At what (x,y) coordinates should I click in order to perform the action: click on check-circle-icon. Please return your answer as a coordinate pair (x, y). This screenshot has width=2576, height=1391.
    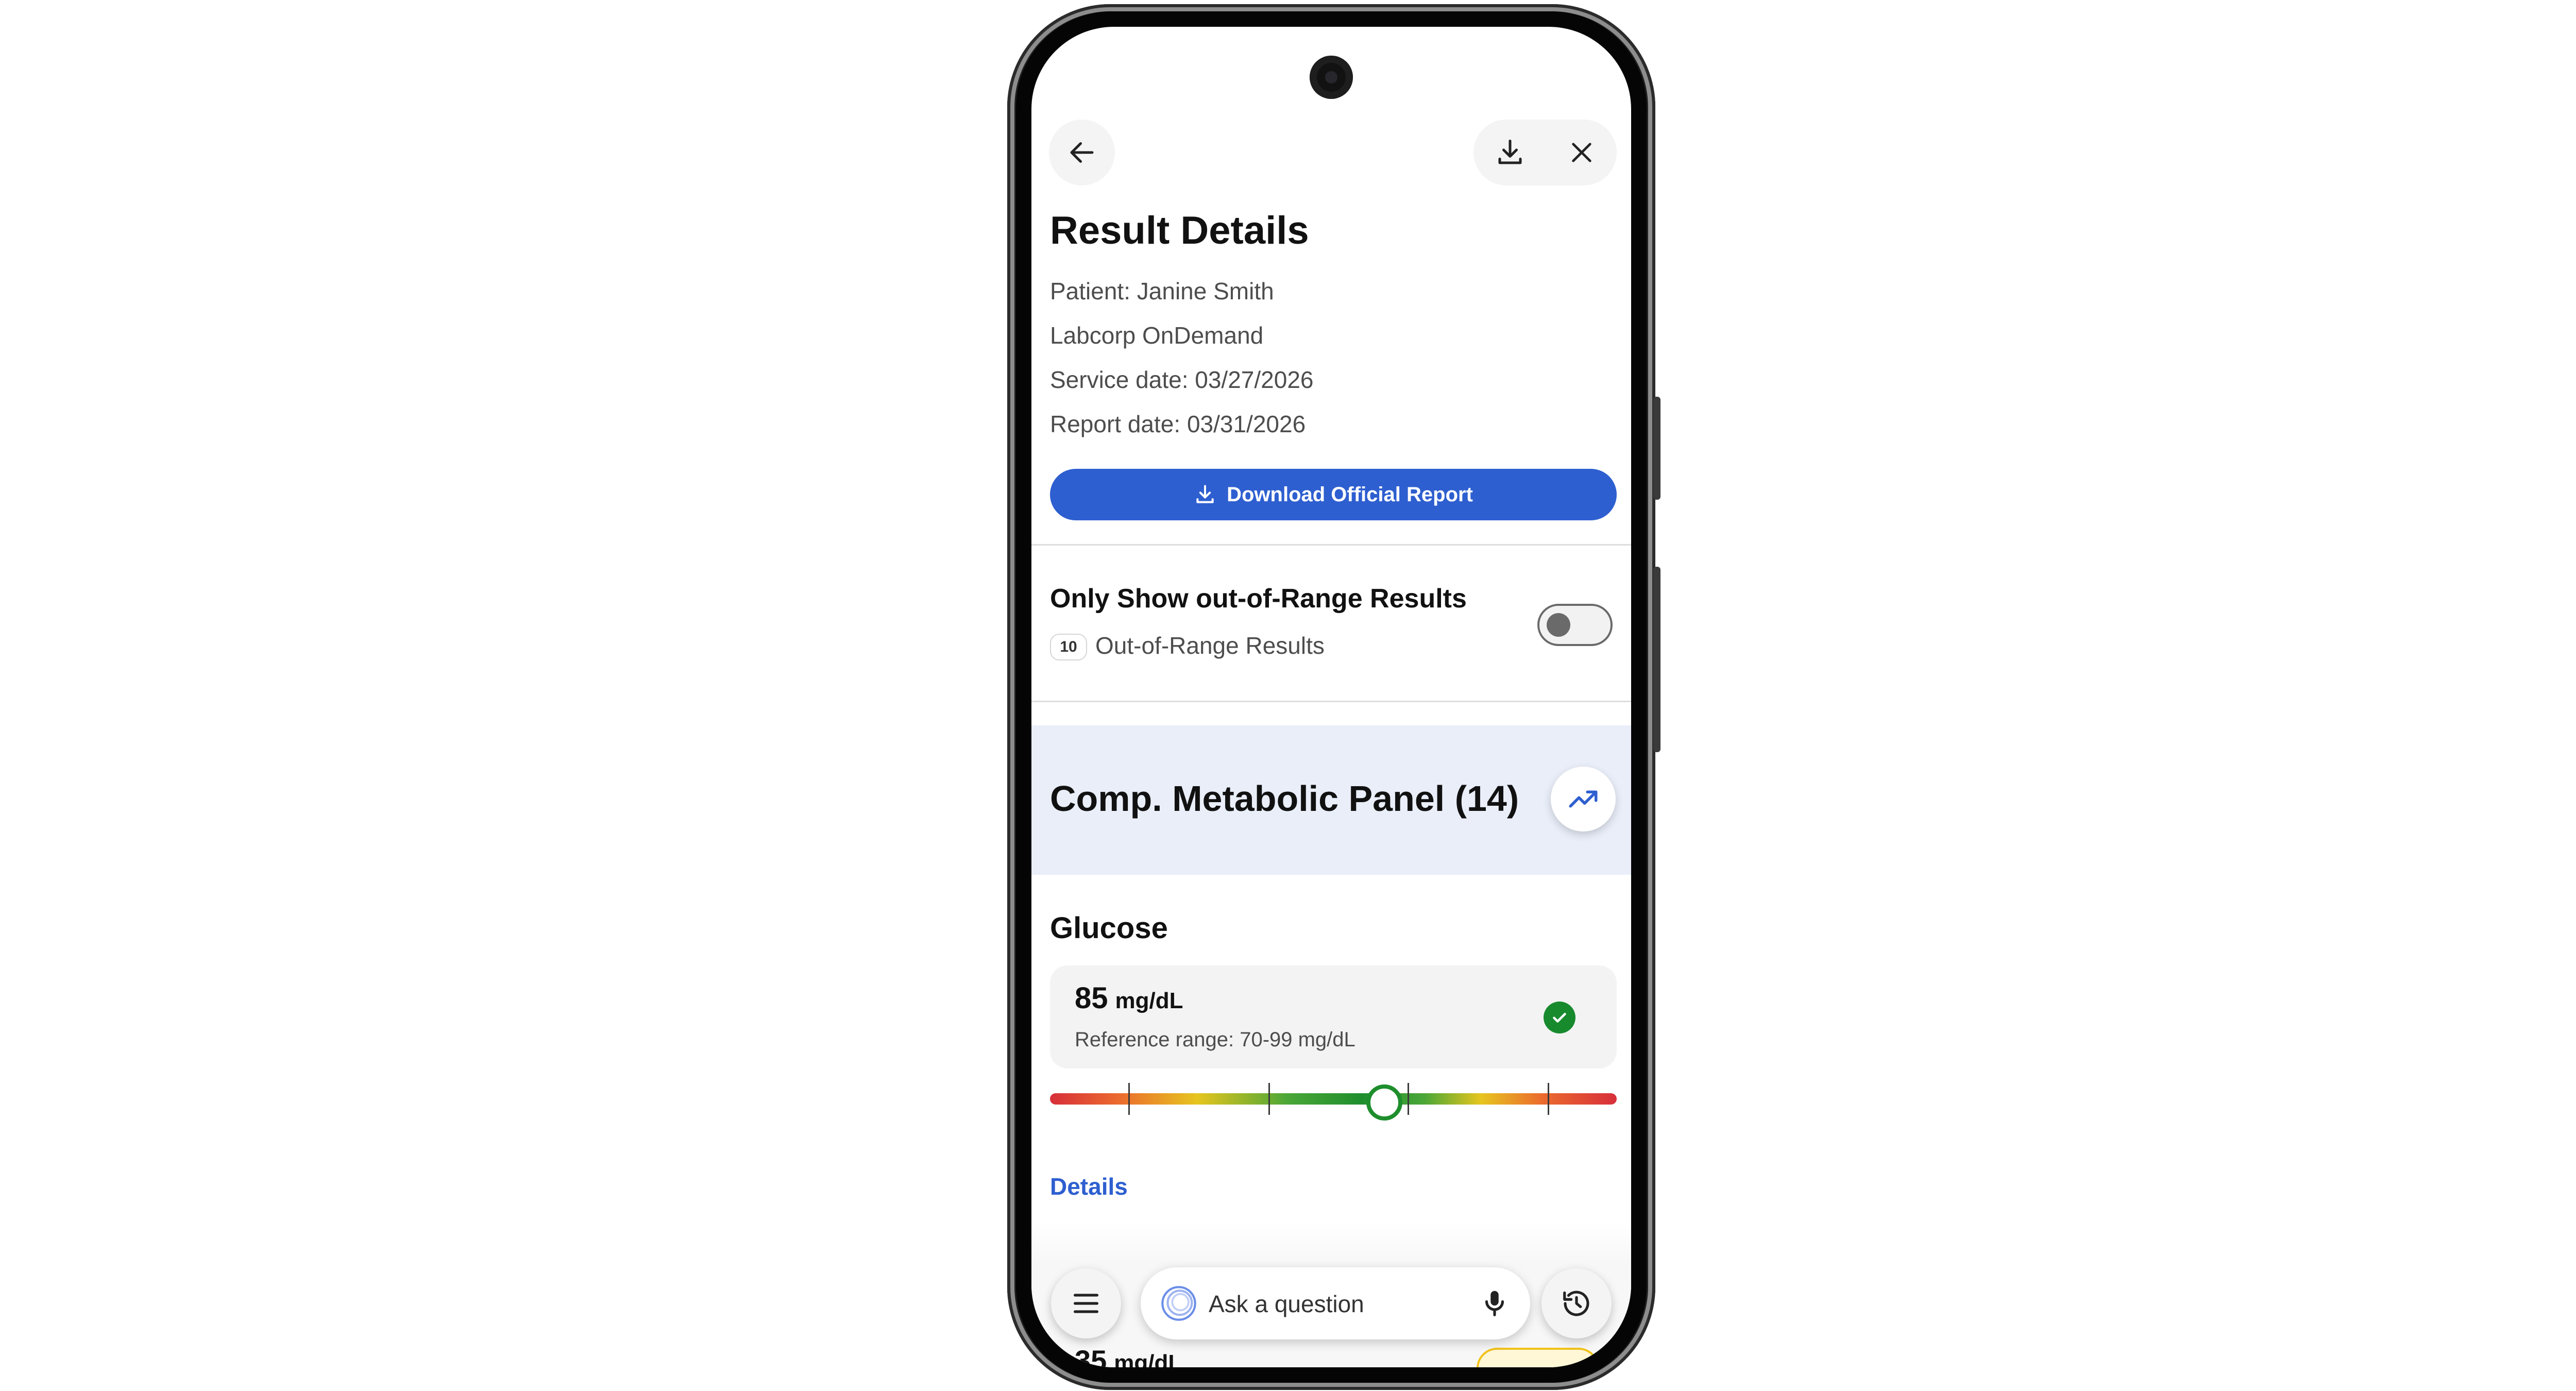
    Looking at the image, I should click on (1559, 1017).